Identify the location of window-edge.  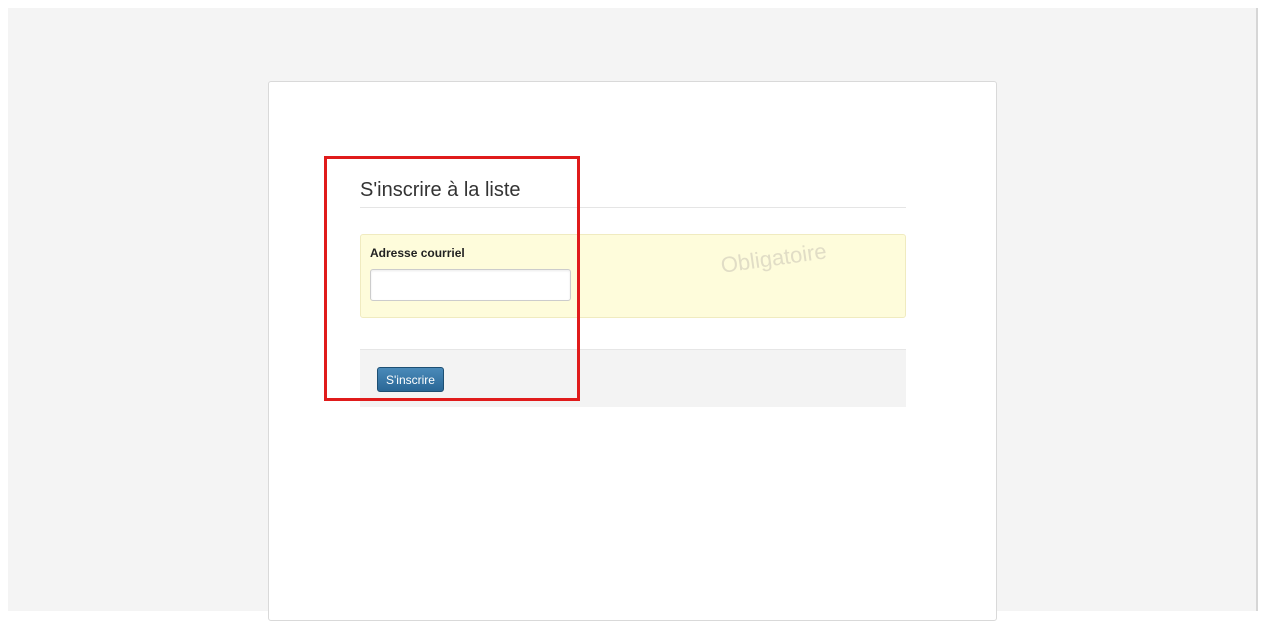
(1257, 309).